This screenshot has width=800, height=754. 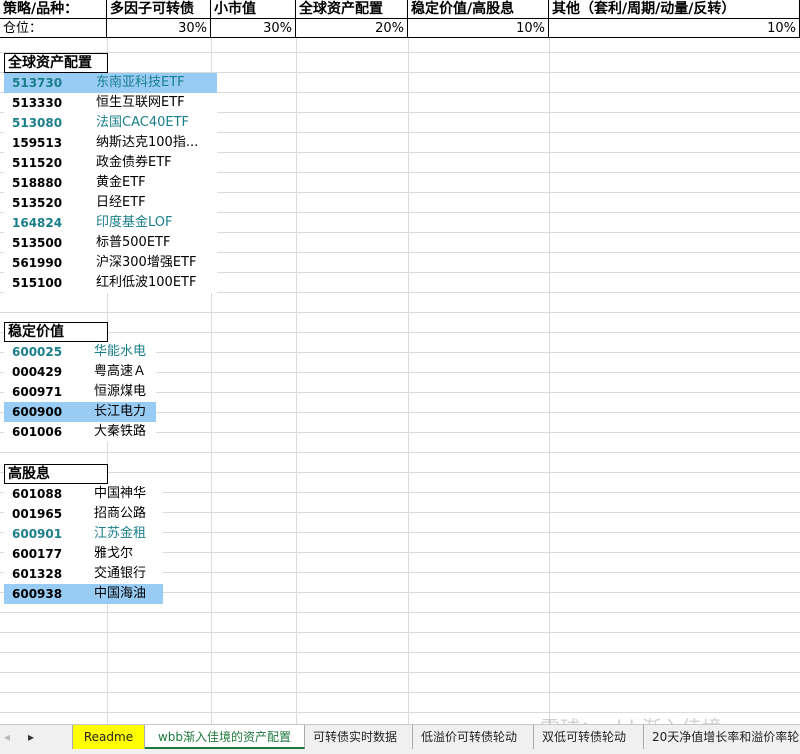 What do you see at coordinates (56, 474) in the screenshot?
I see `section-title: 高股息` at bounding box center [56, 474].